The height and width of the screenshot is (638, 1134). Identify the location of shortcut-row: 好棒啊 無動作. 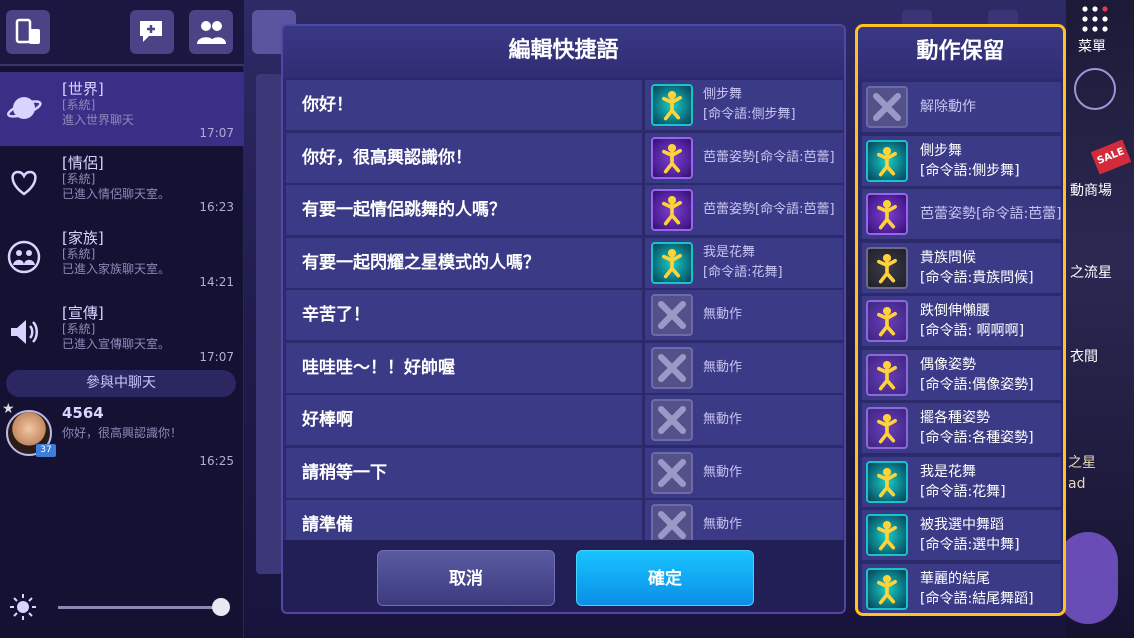
(564, 420).